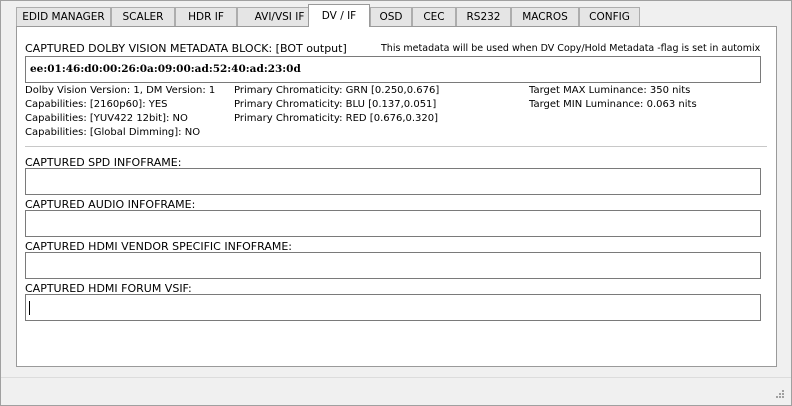  What do you see at coordinates (29, 308) in the screenshot?
I see `text-caret` at bounding box center [29, 308].